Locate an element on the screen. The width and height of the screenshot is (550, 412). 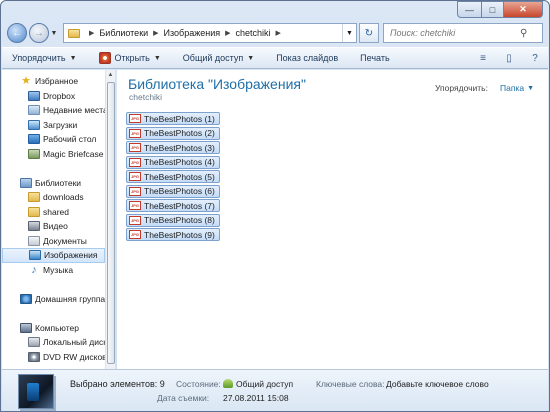
organize-label: Упорядочить is located at coordinates (39, 58).